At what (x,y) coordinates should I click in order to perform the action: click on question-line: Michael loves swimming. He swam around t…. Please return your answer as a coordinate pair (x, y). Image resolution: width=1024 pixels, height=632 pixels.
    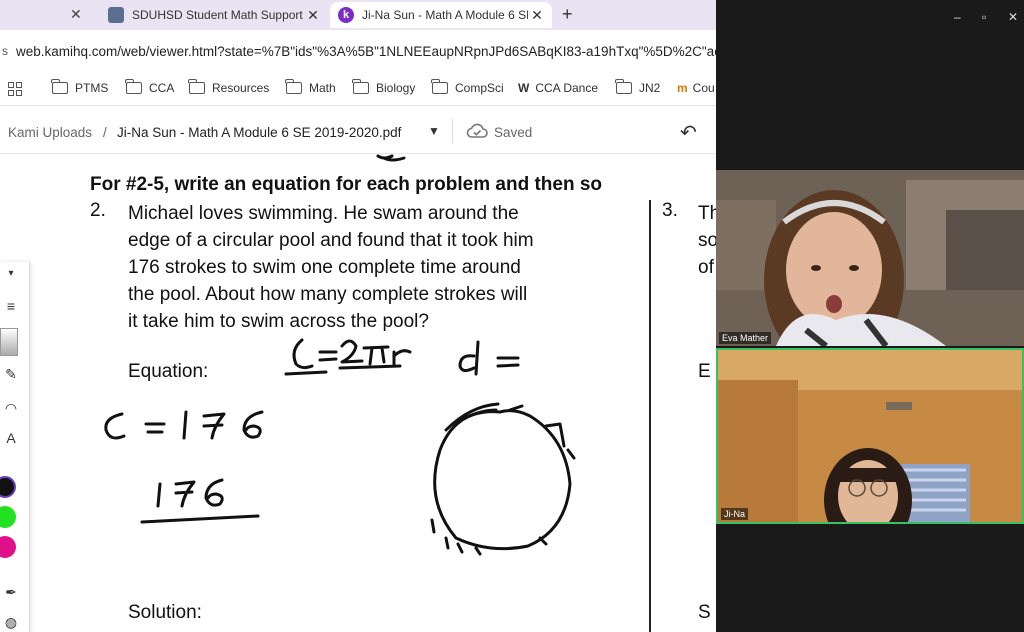
    Looking at the image, I should click on (323, 213).